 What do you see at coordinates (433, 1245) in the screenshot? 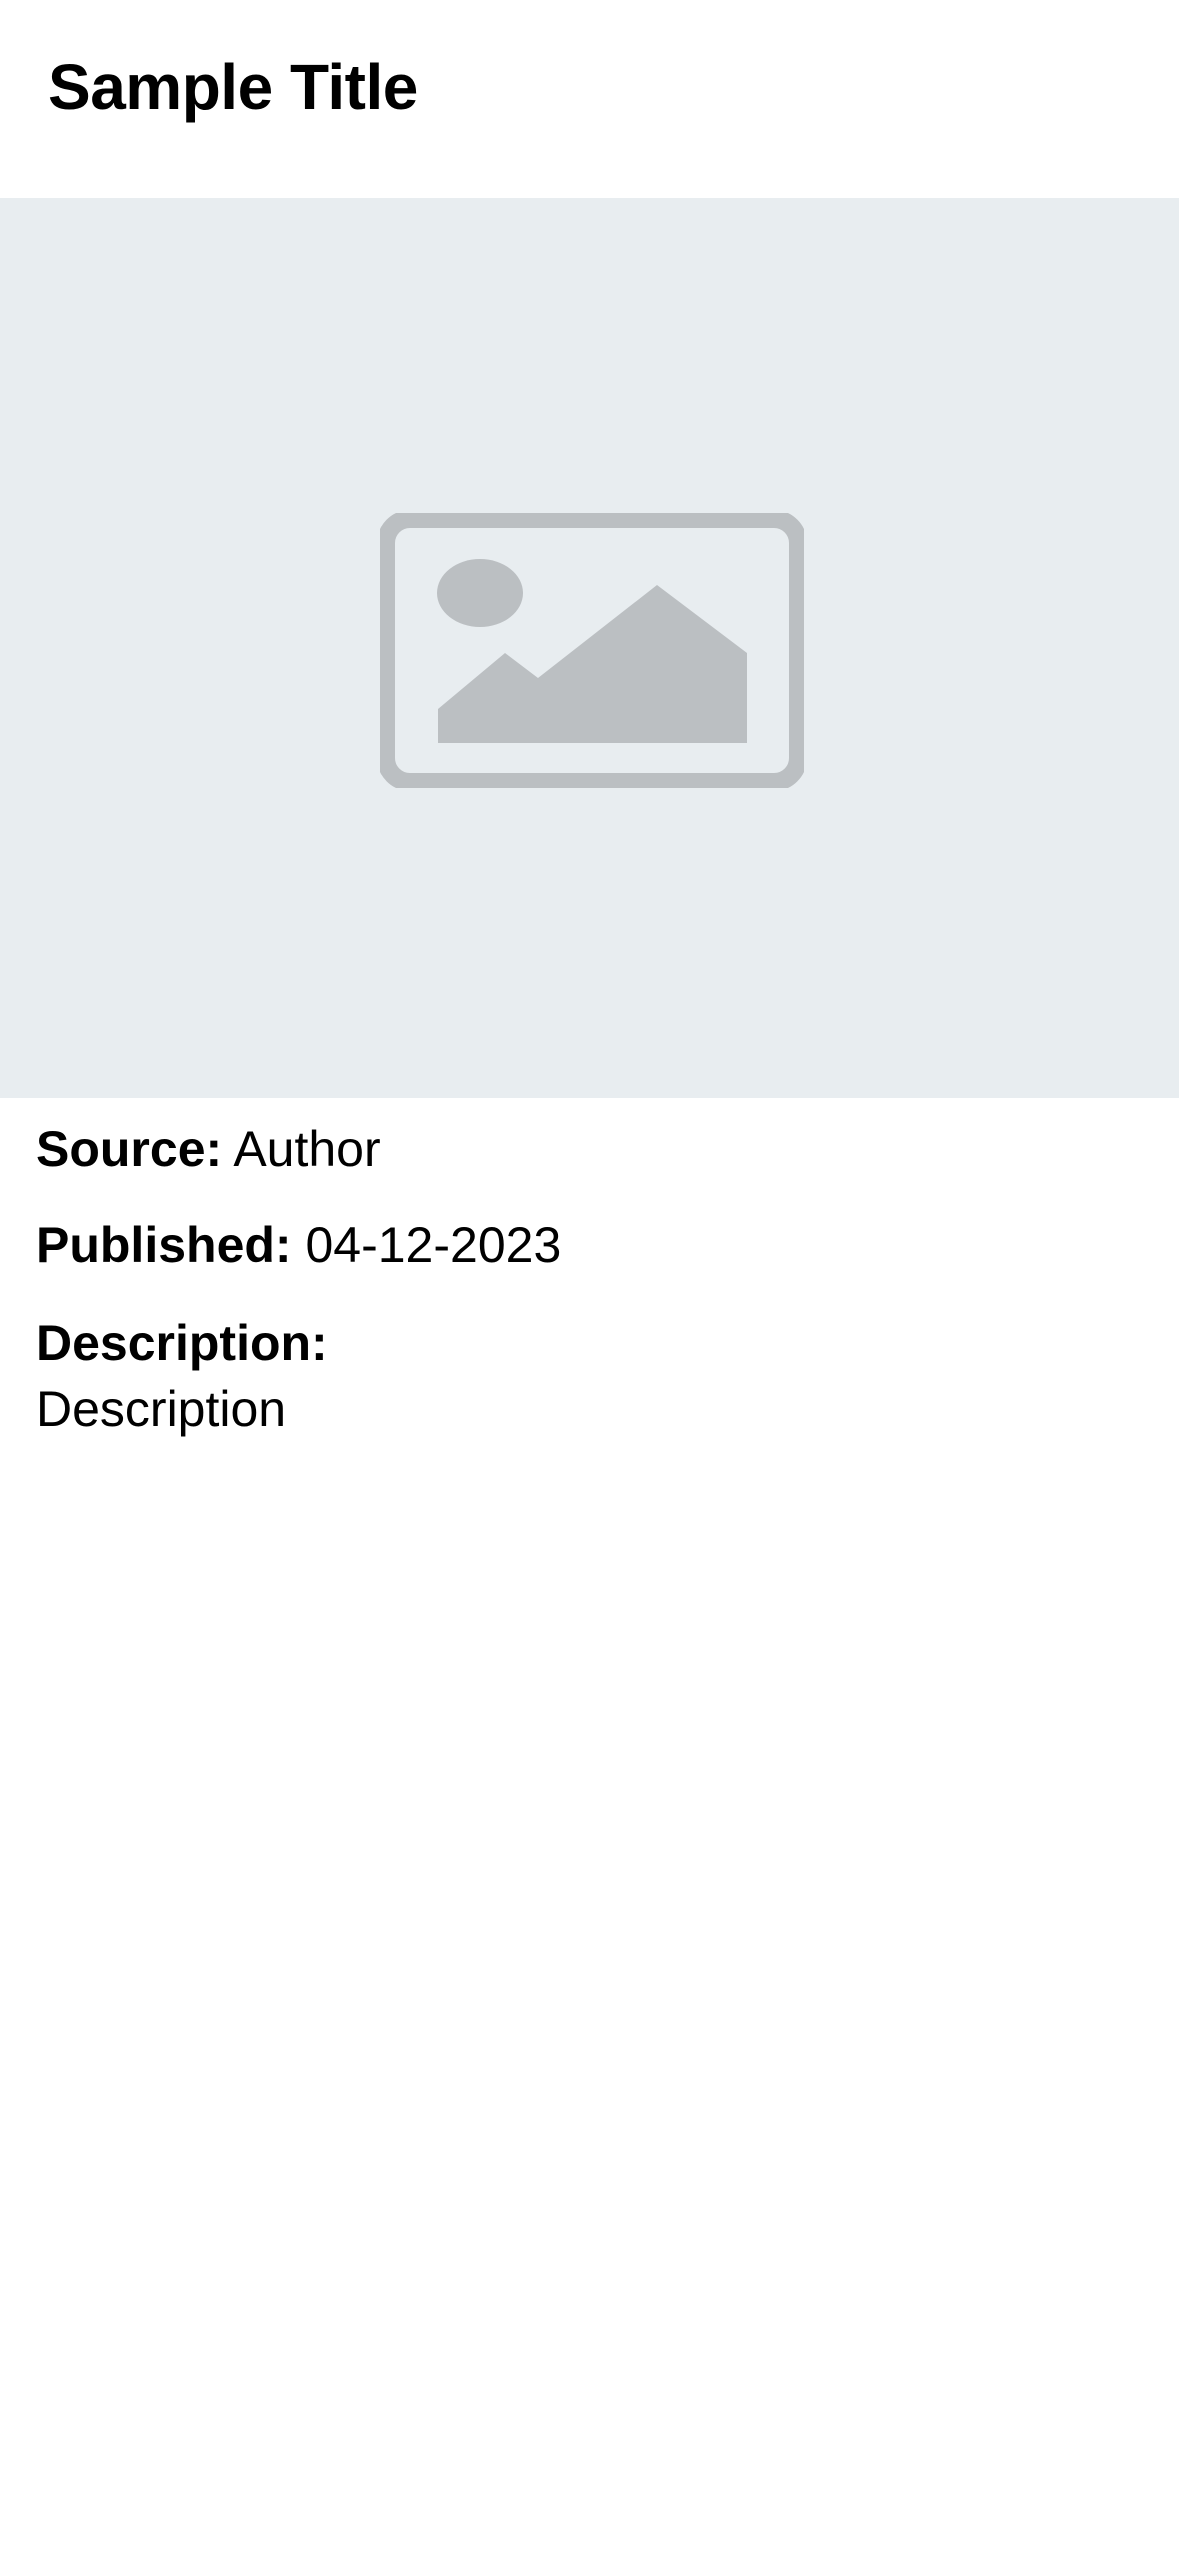
I see `published-date: 04-12-2023` at bounding box center [433, 1245].